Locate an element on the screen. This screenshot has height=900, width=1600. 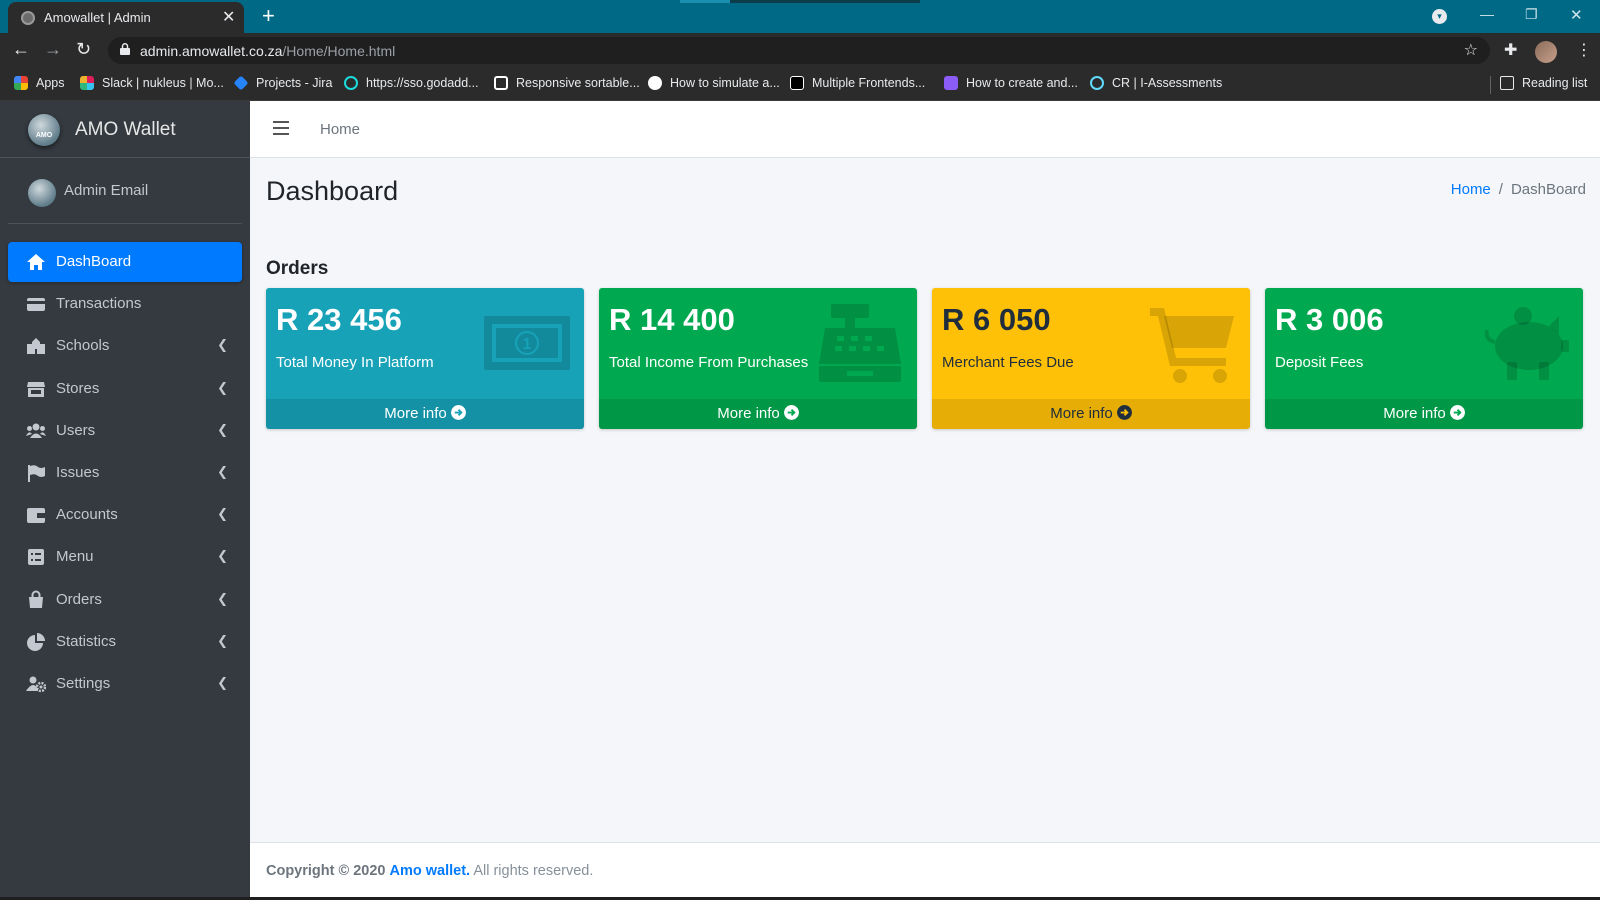
sidebar-item-orders: Orders ❮ is located at coordinates (125, 600).